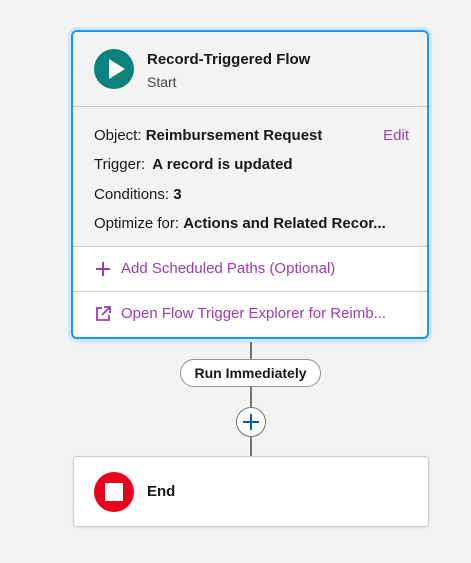 The height and width of the screenshot is (563, 471). I want to click on add-scheduled-paths-label: Add Scheduled Paths (Optional), so click(228, 268).